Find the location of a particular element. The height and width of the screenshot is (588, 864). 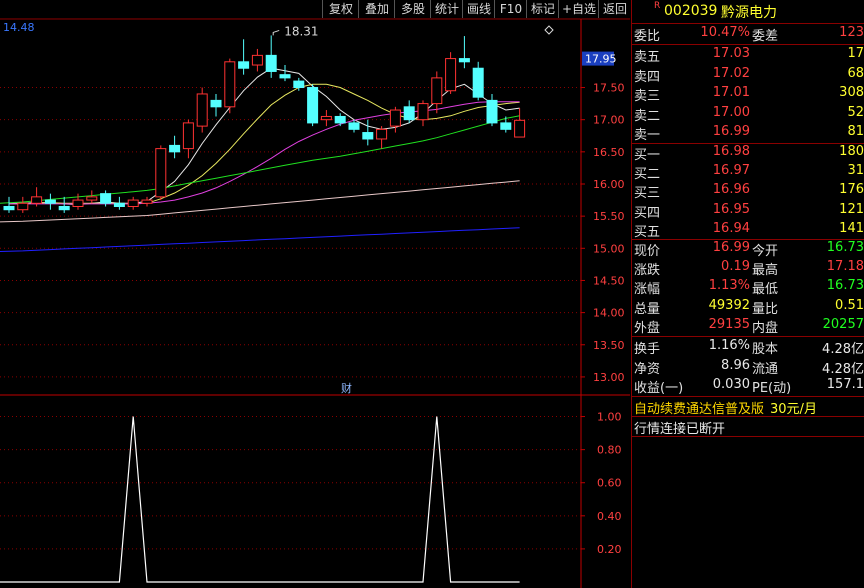

toolbar-button-1: 叠加 is located at coordinates (376, 9).